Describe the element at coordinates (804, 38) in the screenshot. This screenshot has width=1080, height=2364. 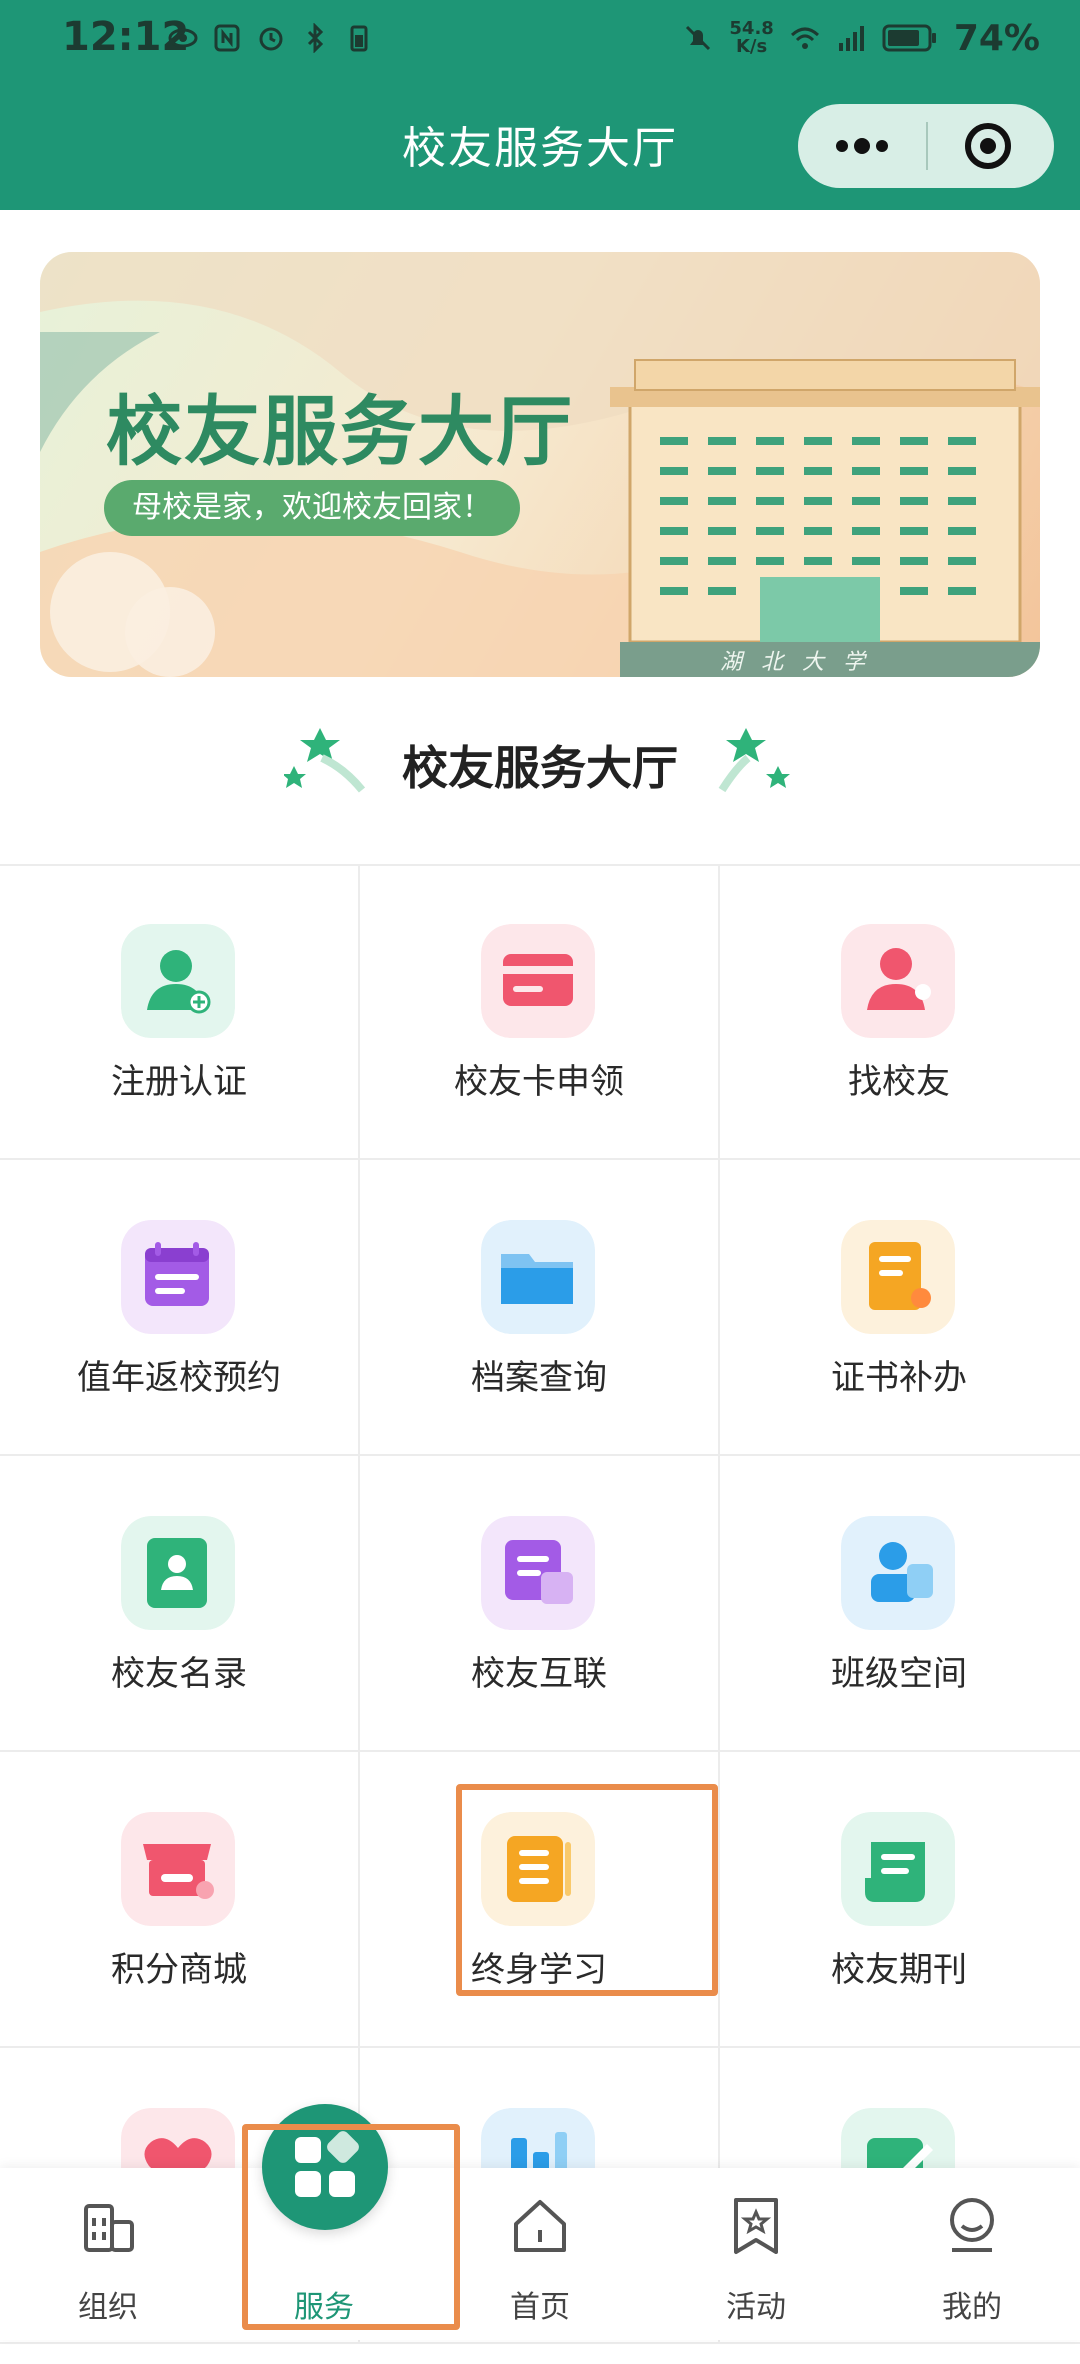
I see `wifi-icon` at that location.